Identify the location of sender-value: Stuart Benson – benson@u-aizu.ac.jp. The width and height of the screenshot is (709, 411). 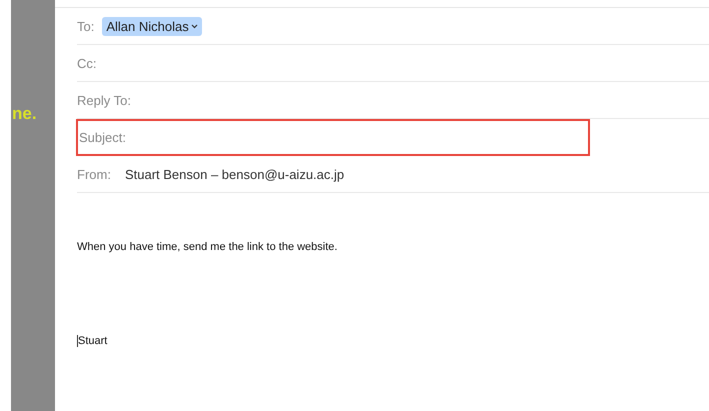
(234, 174).